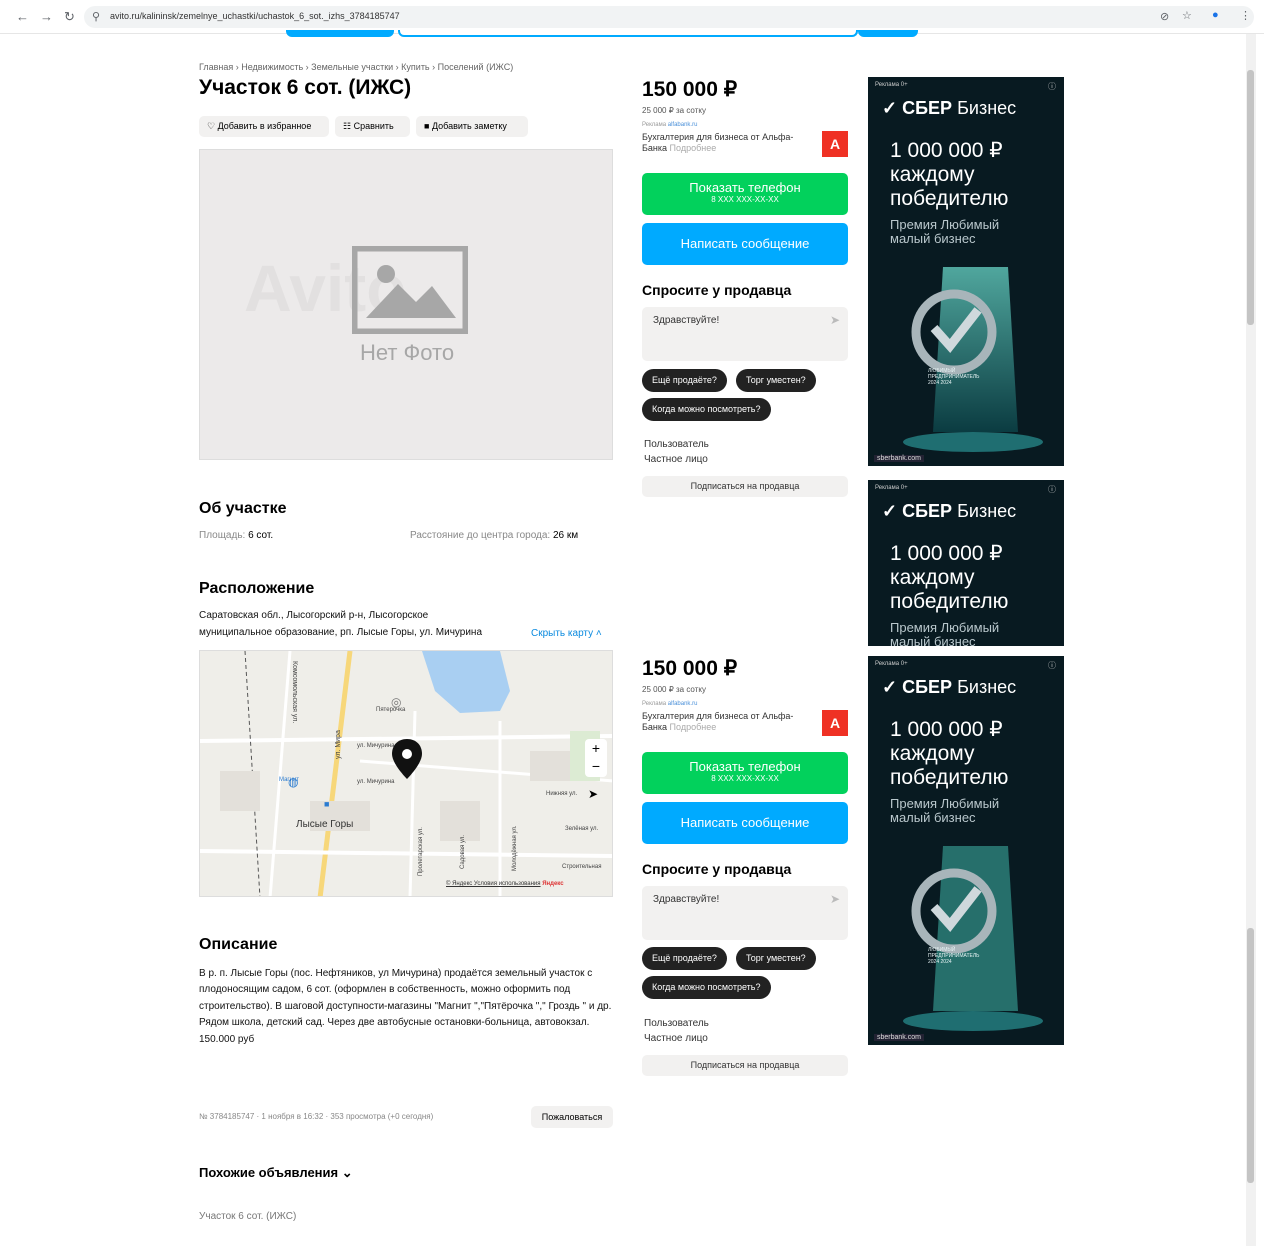  Describe the element at coordinates (1164, 16) in the screenshot. I see `eye-off-icon: ⊘` at that location.